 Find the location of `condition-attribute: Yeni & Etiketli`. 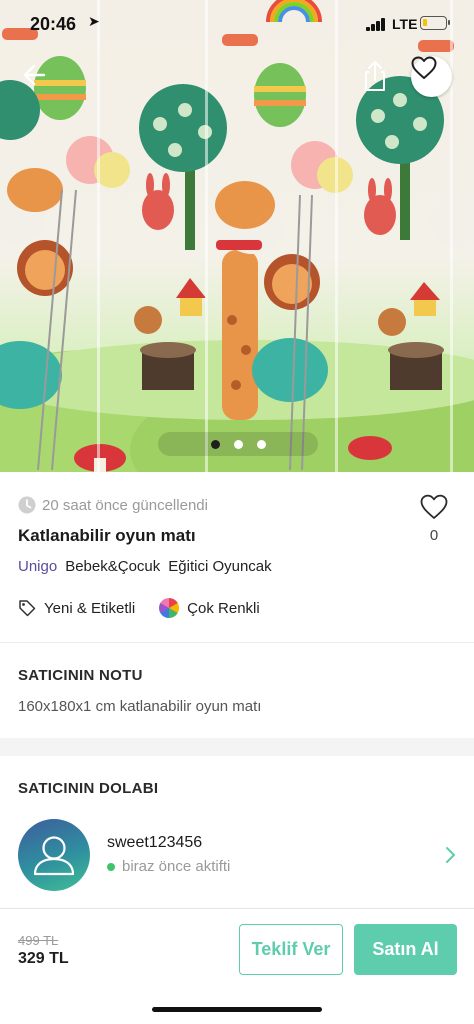

condition-attribute: Yeni & Etiketli is located at coordinates (76, 608).